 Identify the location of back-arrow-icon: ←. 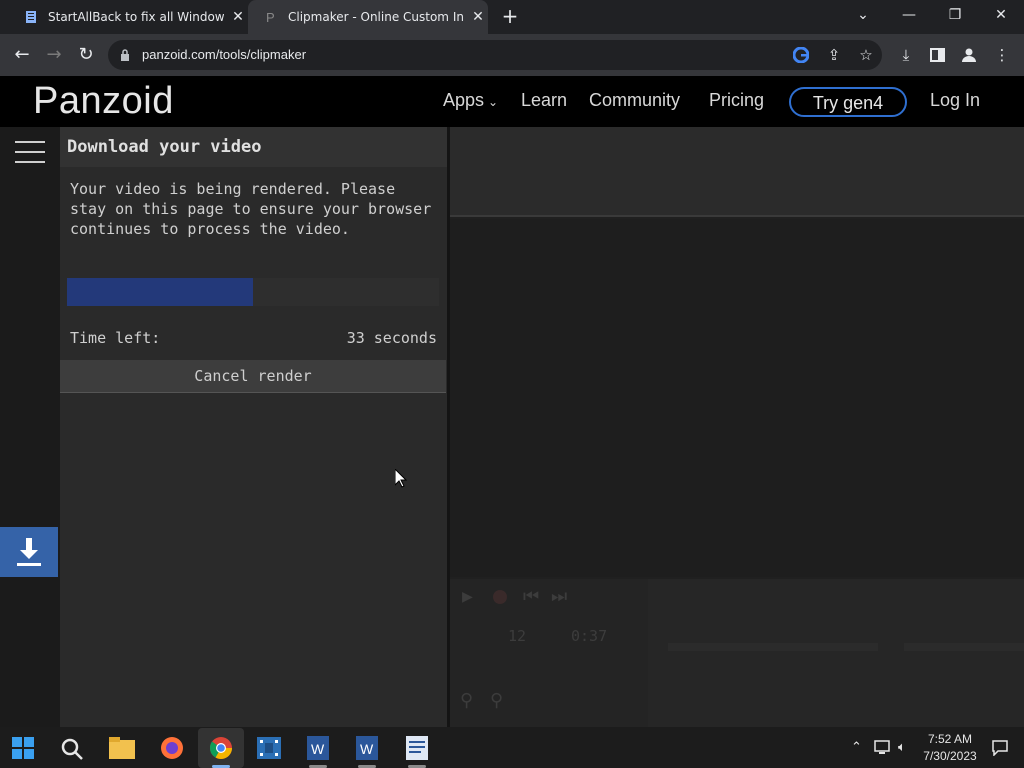
(22, 55).